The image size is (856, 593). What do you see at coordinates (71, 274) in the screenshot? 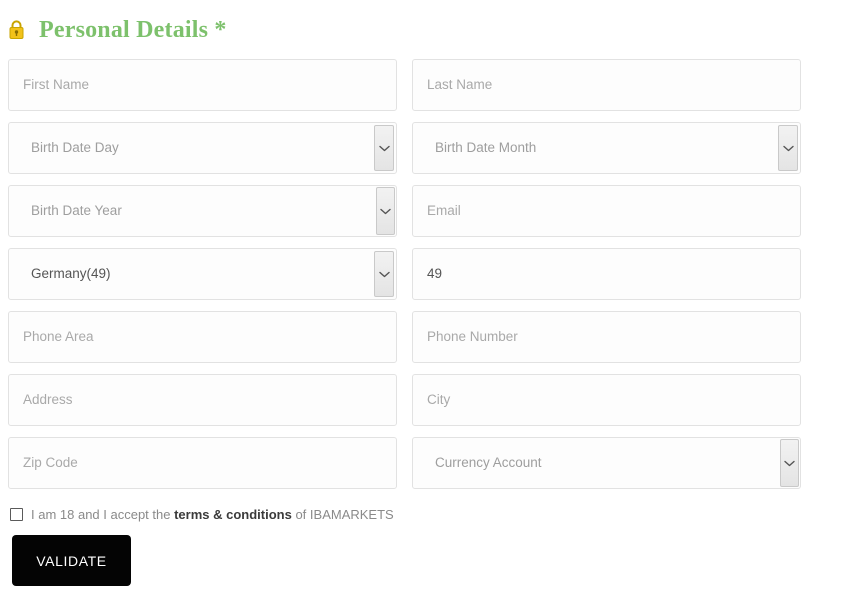
I see `country-text: Germany(49)` at bounding box center [71, 274].